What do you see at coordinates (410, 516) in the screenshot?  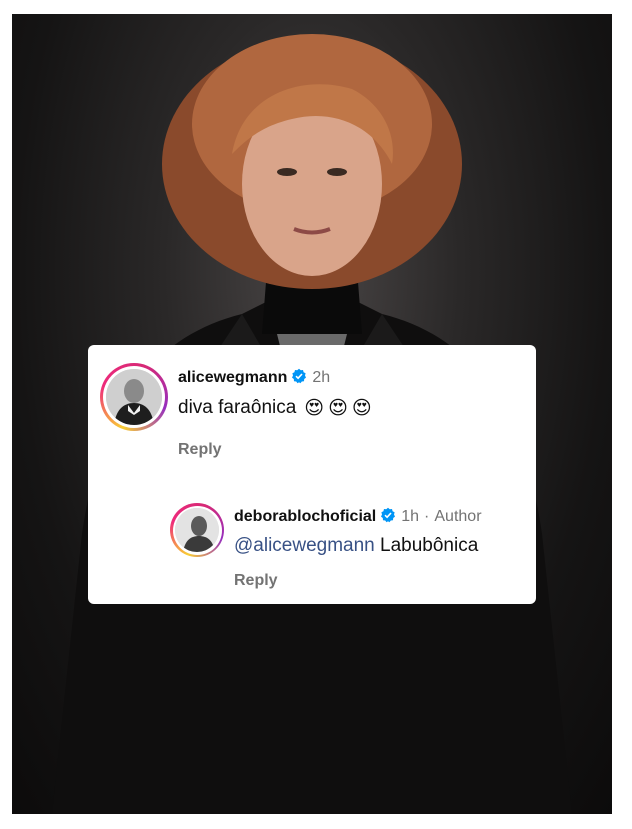 I see `reply-time: 1h` at bounding box center [410, 516].